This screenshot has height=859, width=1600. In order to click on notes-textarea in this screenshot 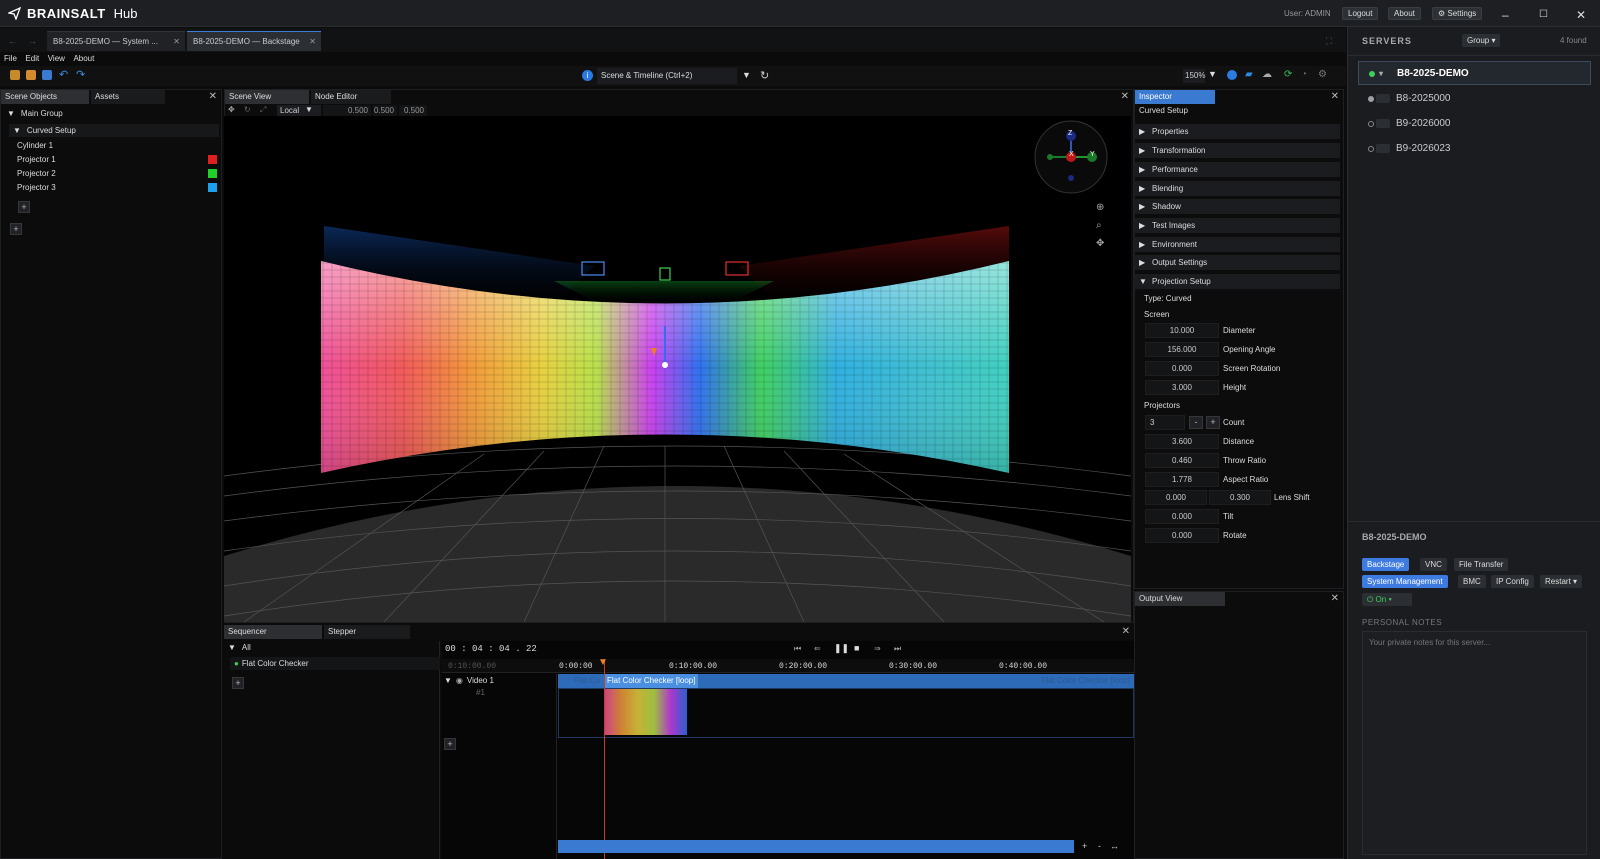, I will do `click(1474, 743)`.